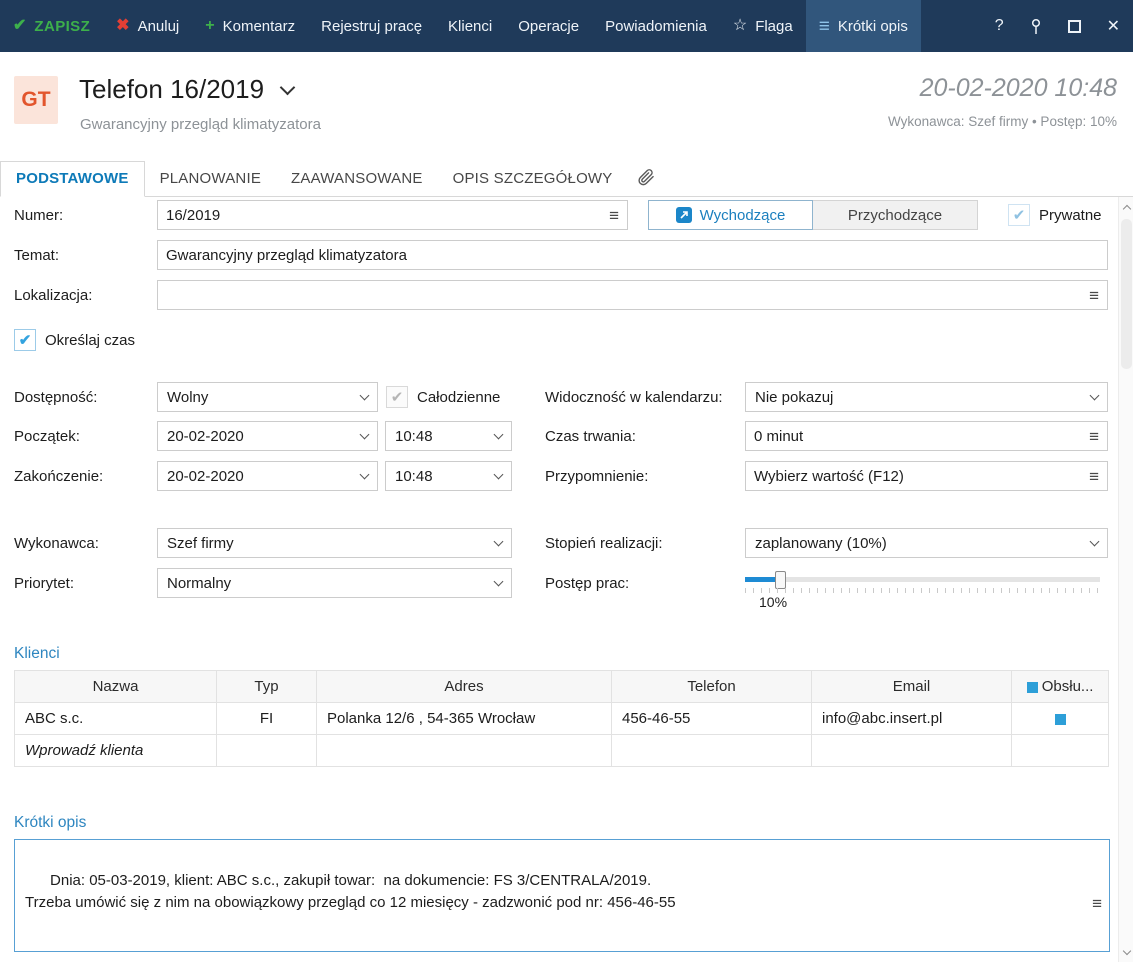 This screenshot has height=962, width=1133. I want to click on operations-label: Operacje, so click(549, 26).